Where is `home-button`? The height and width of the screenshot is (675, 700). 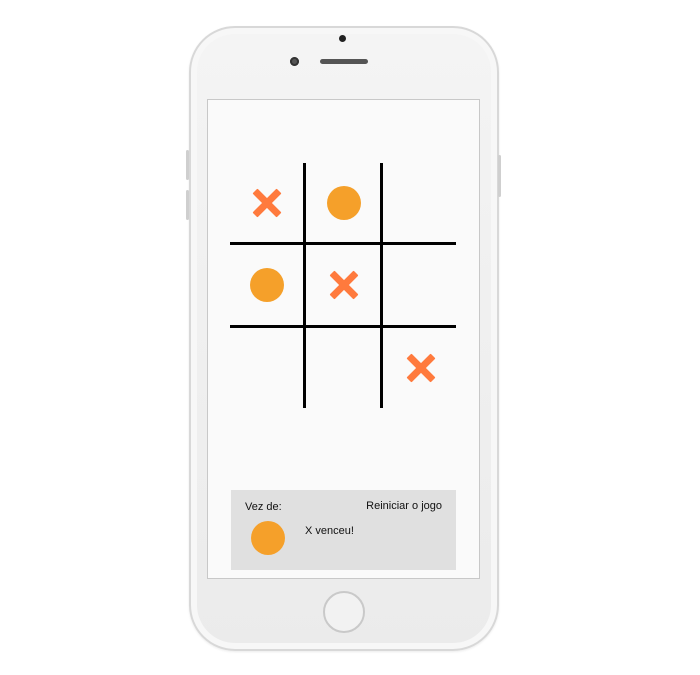 home-button is located at coordinates (344, 612).